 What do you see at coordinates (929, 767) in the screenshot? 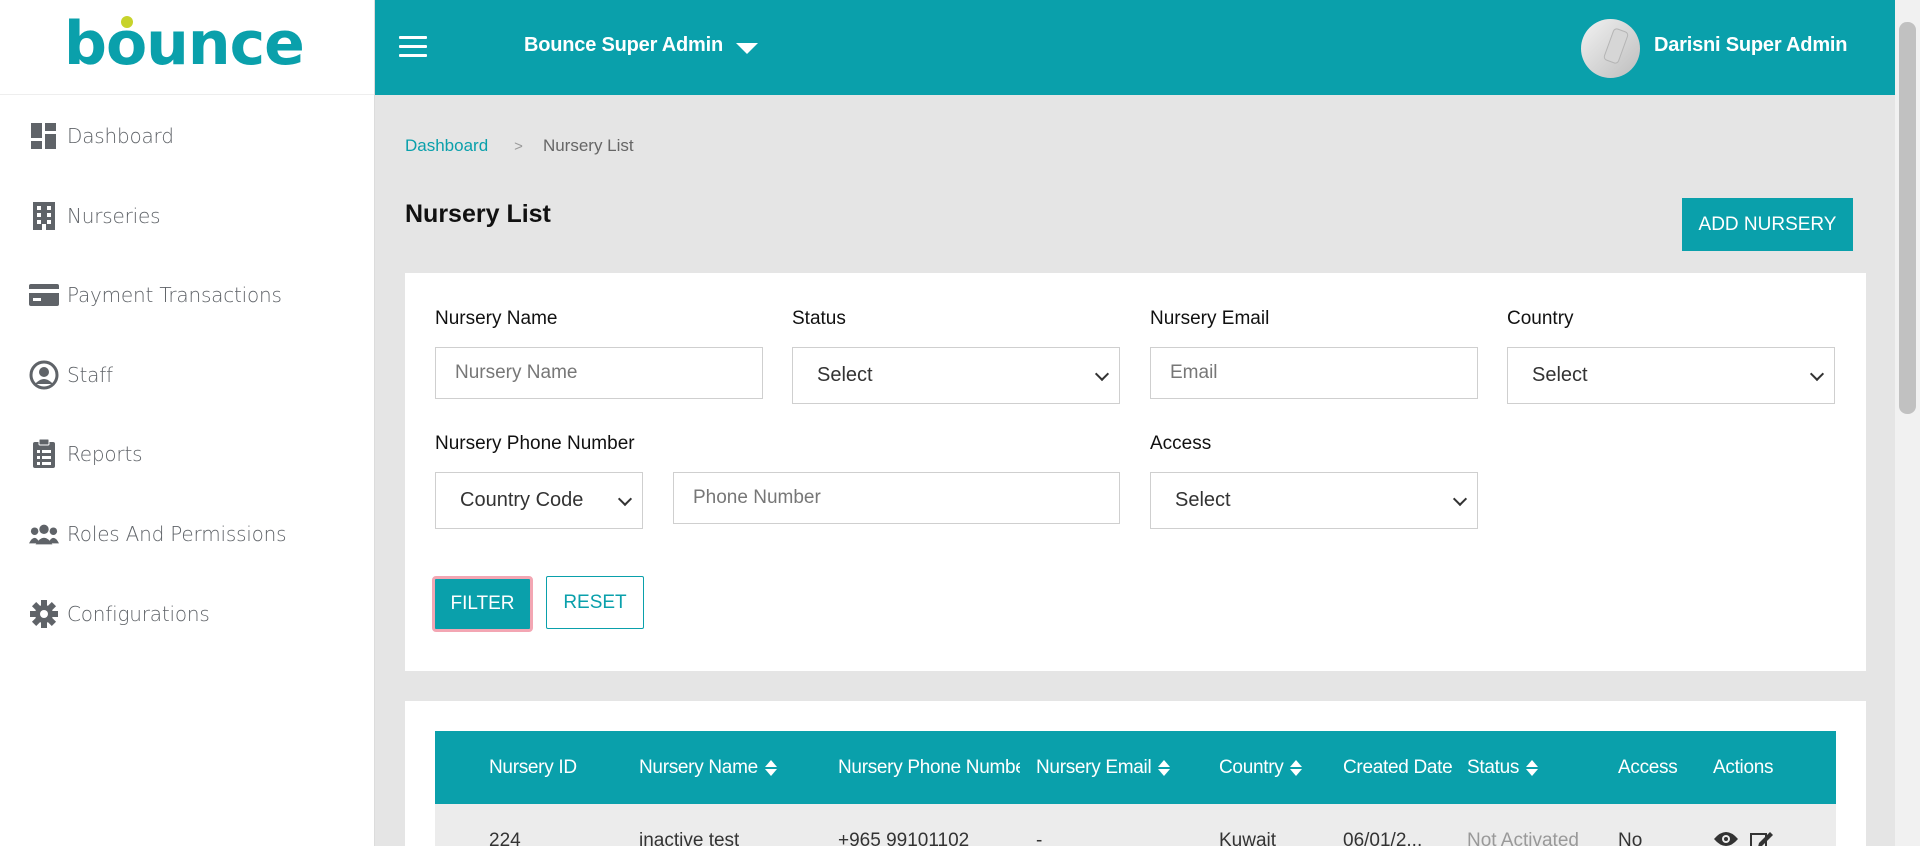
I see `col-nursery-phone: Nursery Phone Number` at bounding box center [929, 767].